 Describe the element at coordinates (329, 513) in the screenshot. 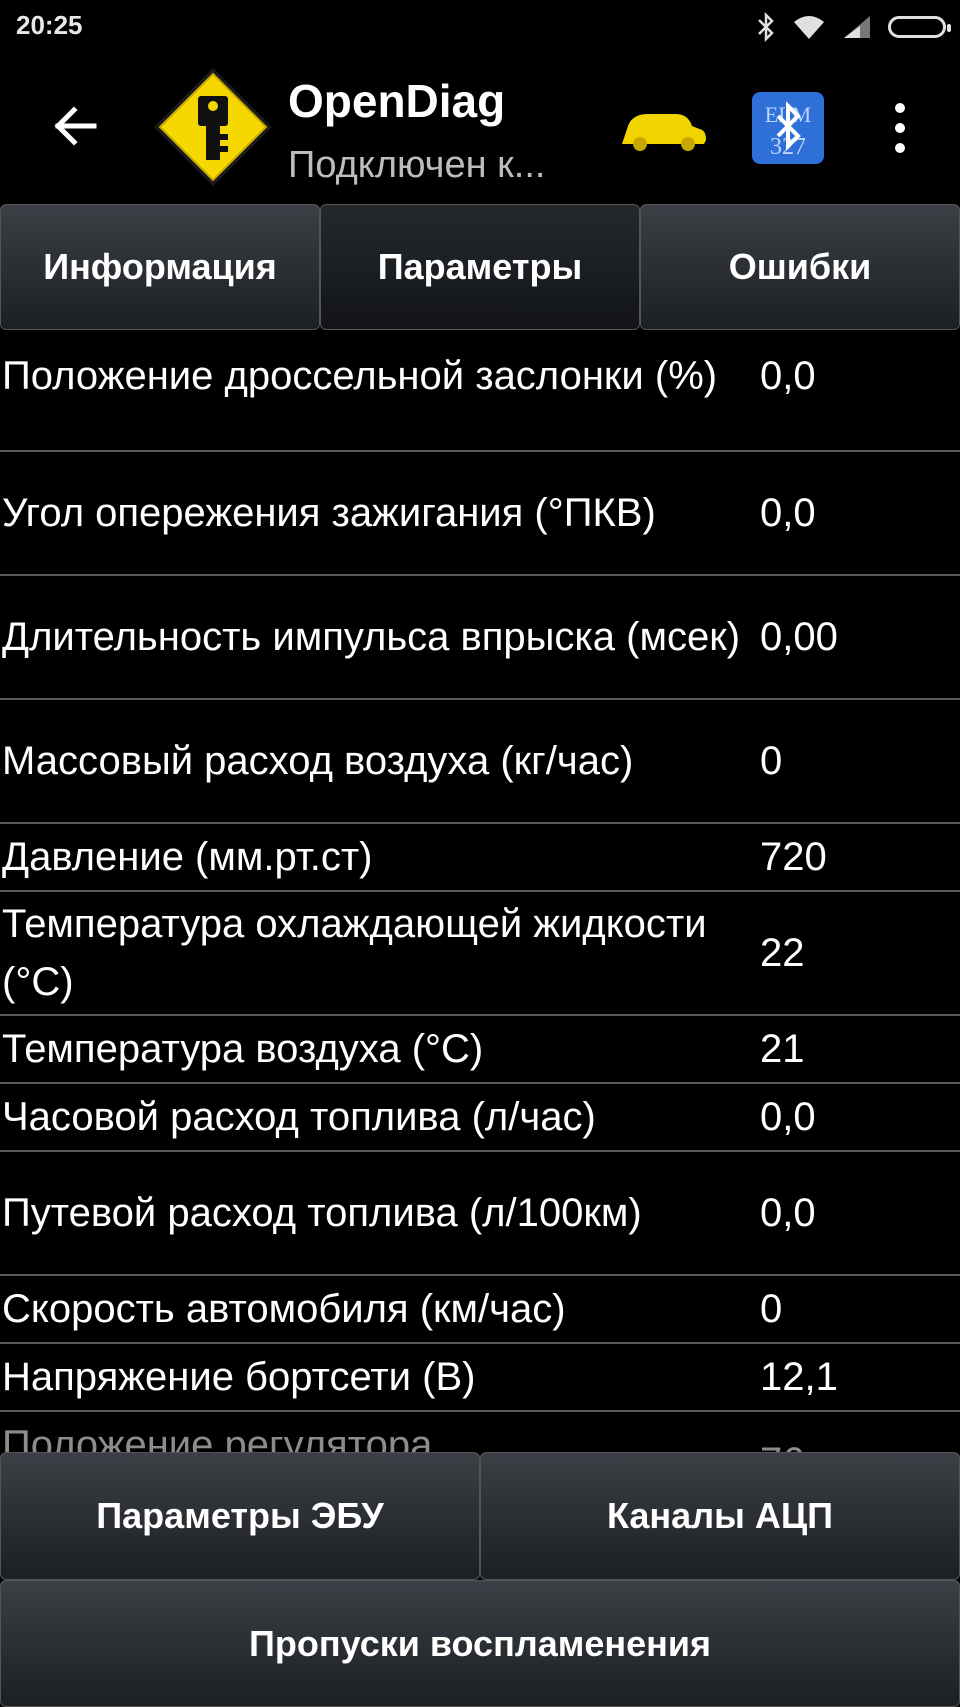

I see `parameter-name: Угол опережения зажигания (°ПКВ)` at that location.